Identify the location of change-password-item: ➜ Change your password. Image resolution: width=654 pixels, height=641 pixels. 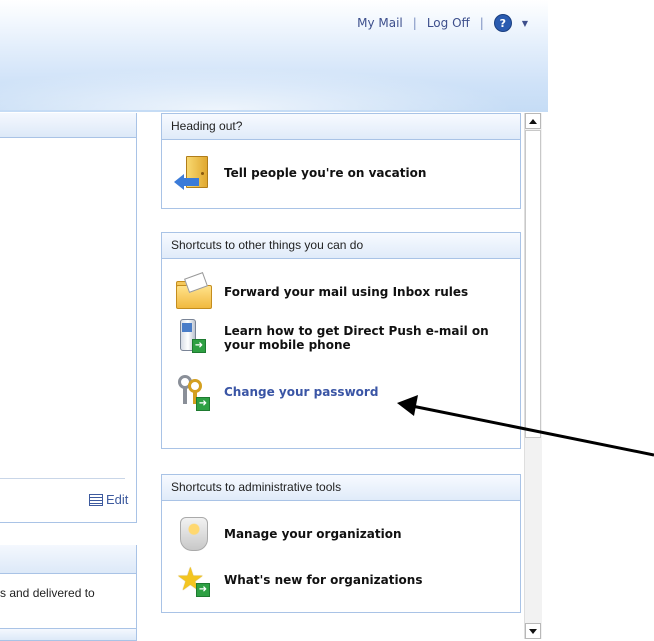
(276, 392).